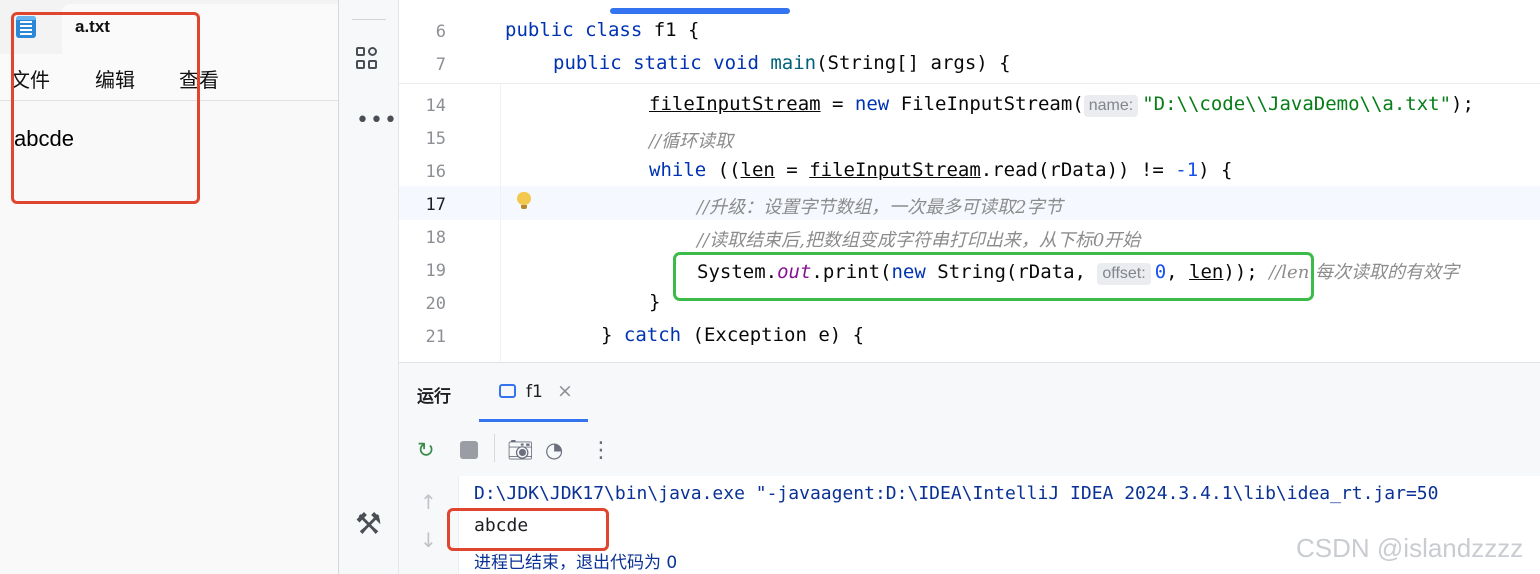 This screenshot has height=574, width=1540. Describe the element at coordinates (435, 304) in the screenshot. I see `line-number: 20` at that location.